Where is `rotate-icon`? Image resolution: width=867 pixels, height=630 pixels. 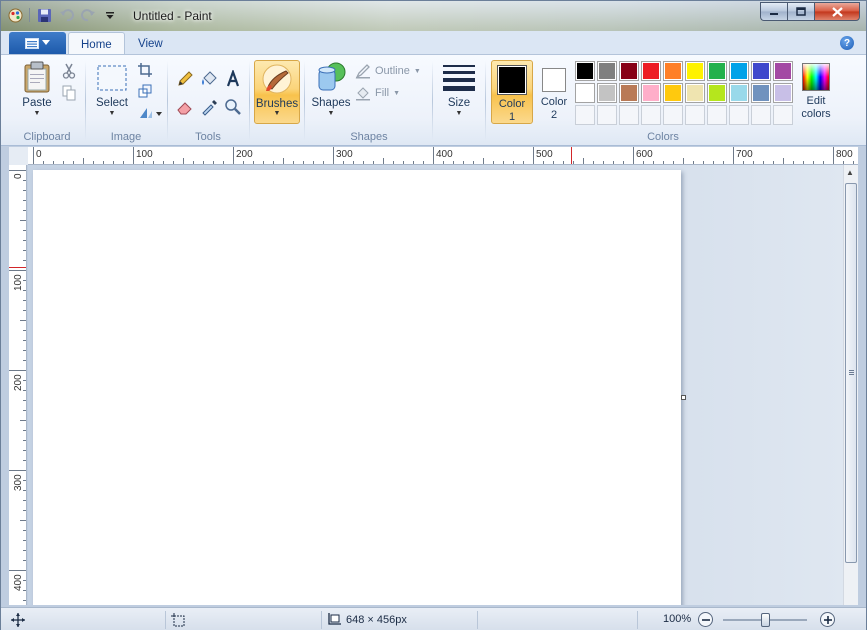 rotate-icon is located at coordinates (151, 113).